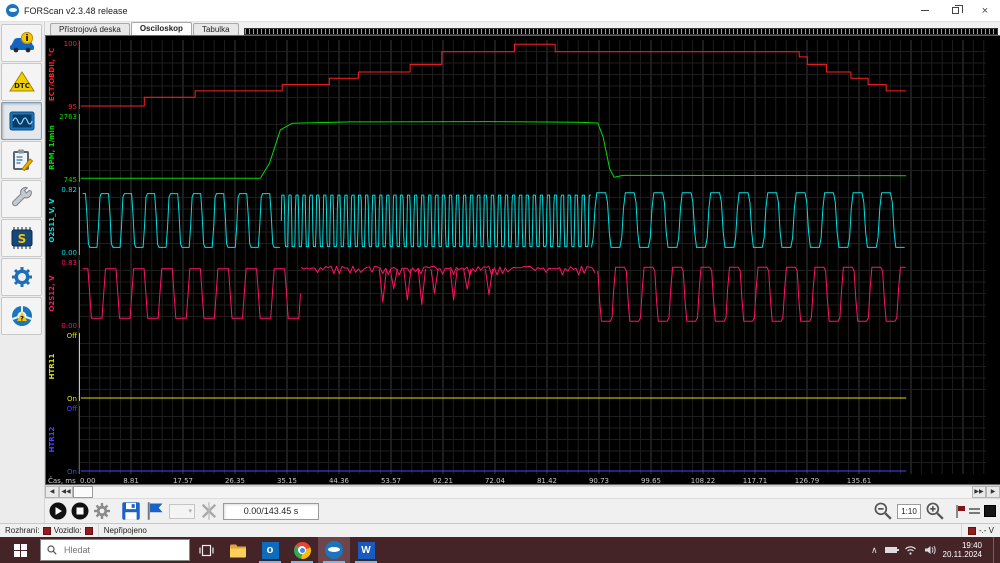 The image size is (1000, 563). What do you see at coordinates (66, 492) in the screenshot?
I see `scroll-left-fast-button: ◀◀` at bounding box center [66, 492].